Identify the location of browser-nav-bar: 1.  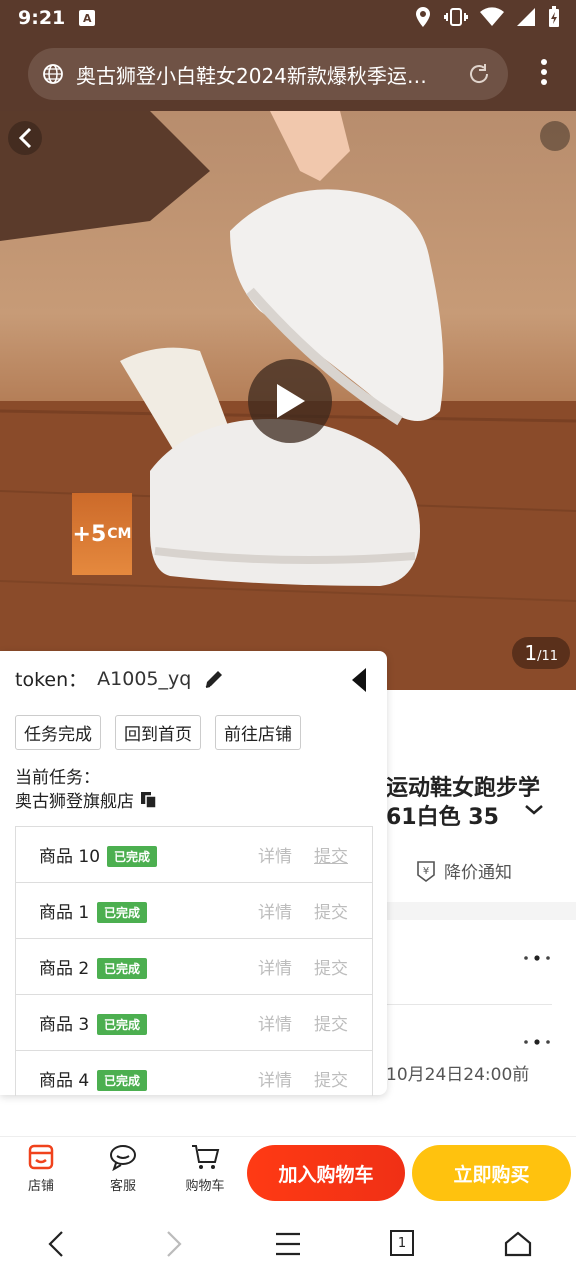
(288, 1244).